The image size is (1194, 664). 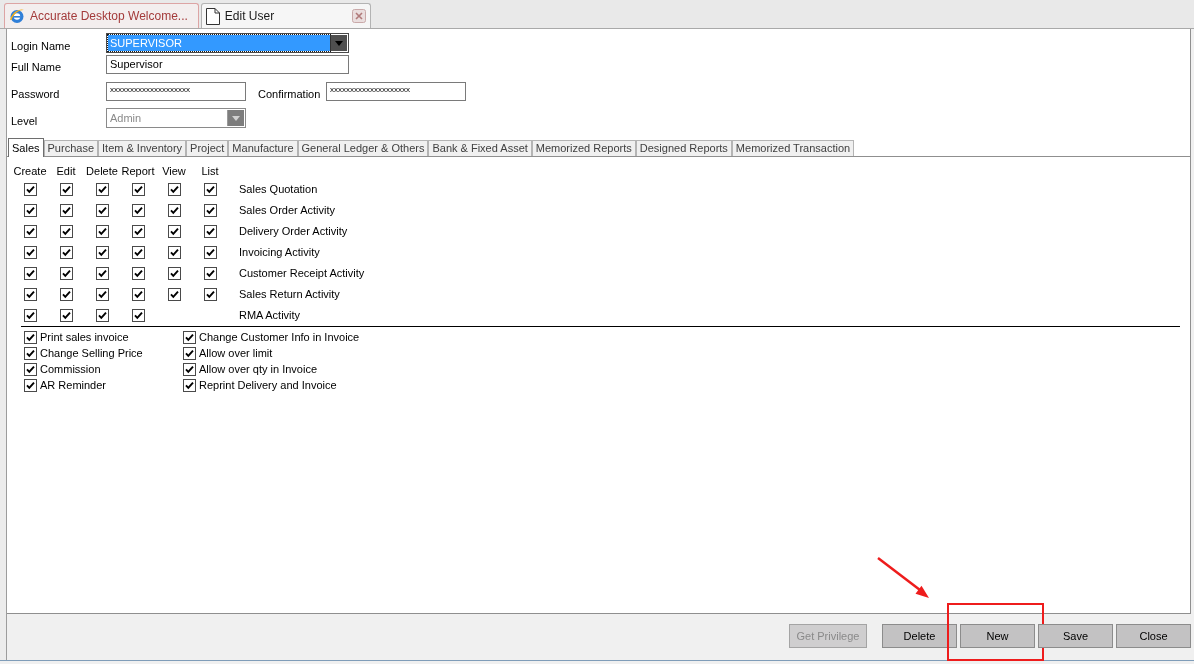 What do you see at coordinates (176, 118) in the screenshot?
I see `level-combo: Admin` at bounding box center [176, 118].